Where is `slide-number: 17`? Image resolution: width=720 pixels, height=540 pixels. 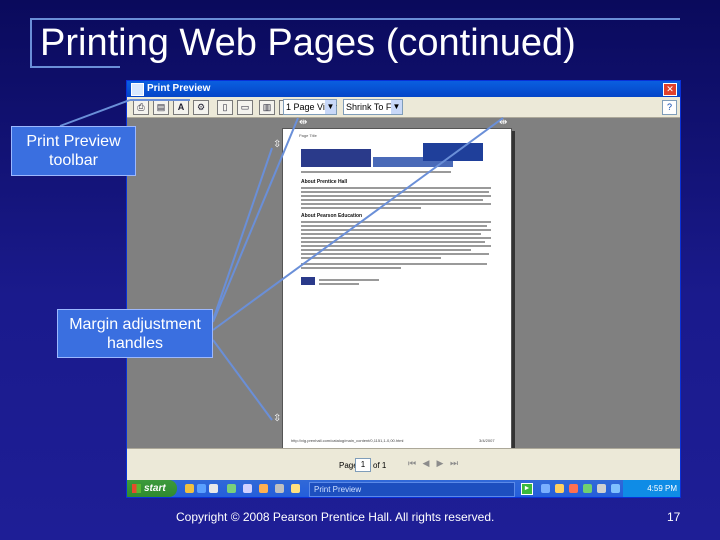 slide-number: 17 is located at coordinates (674, 517).